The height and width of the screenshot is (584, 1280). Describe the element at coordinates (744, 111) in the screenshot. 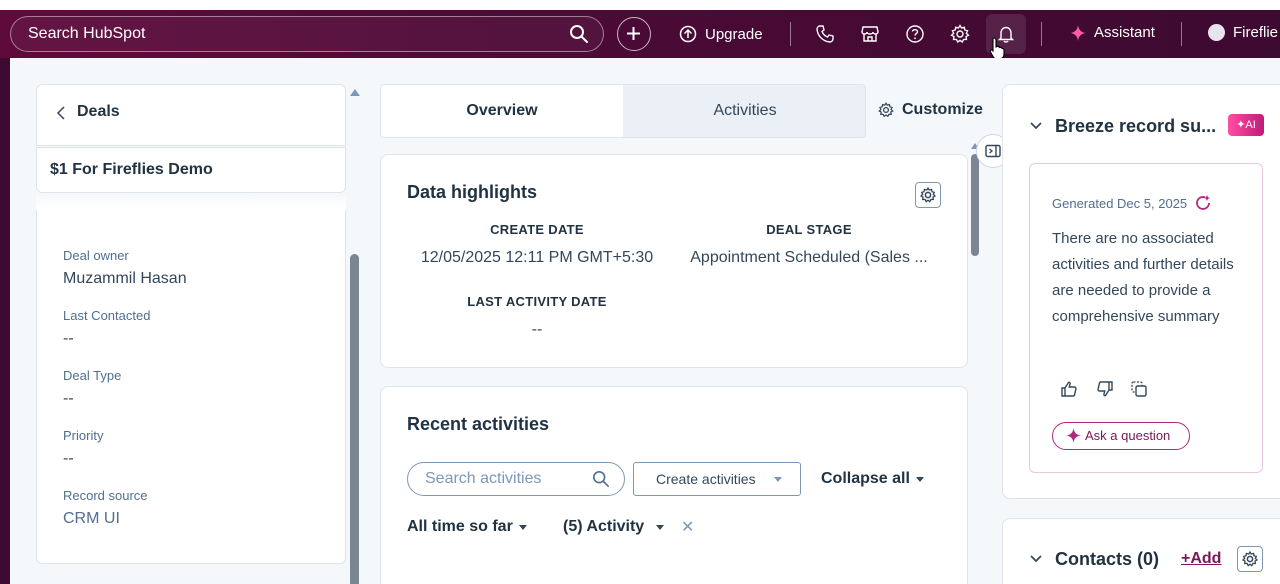

I see `tab-activities: Activities` at that location.